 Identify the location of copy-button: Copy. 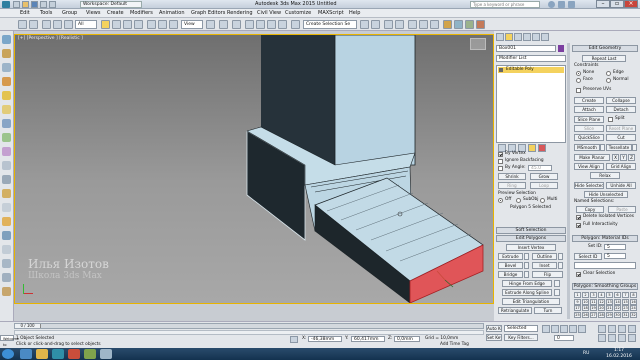
(590, 209).